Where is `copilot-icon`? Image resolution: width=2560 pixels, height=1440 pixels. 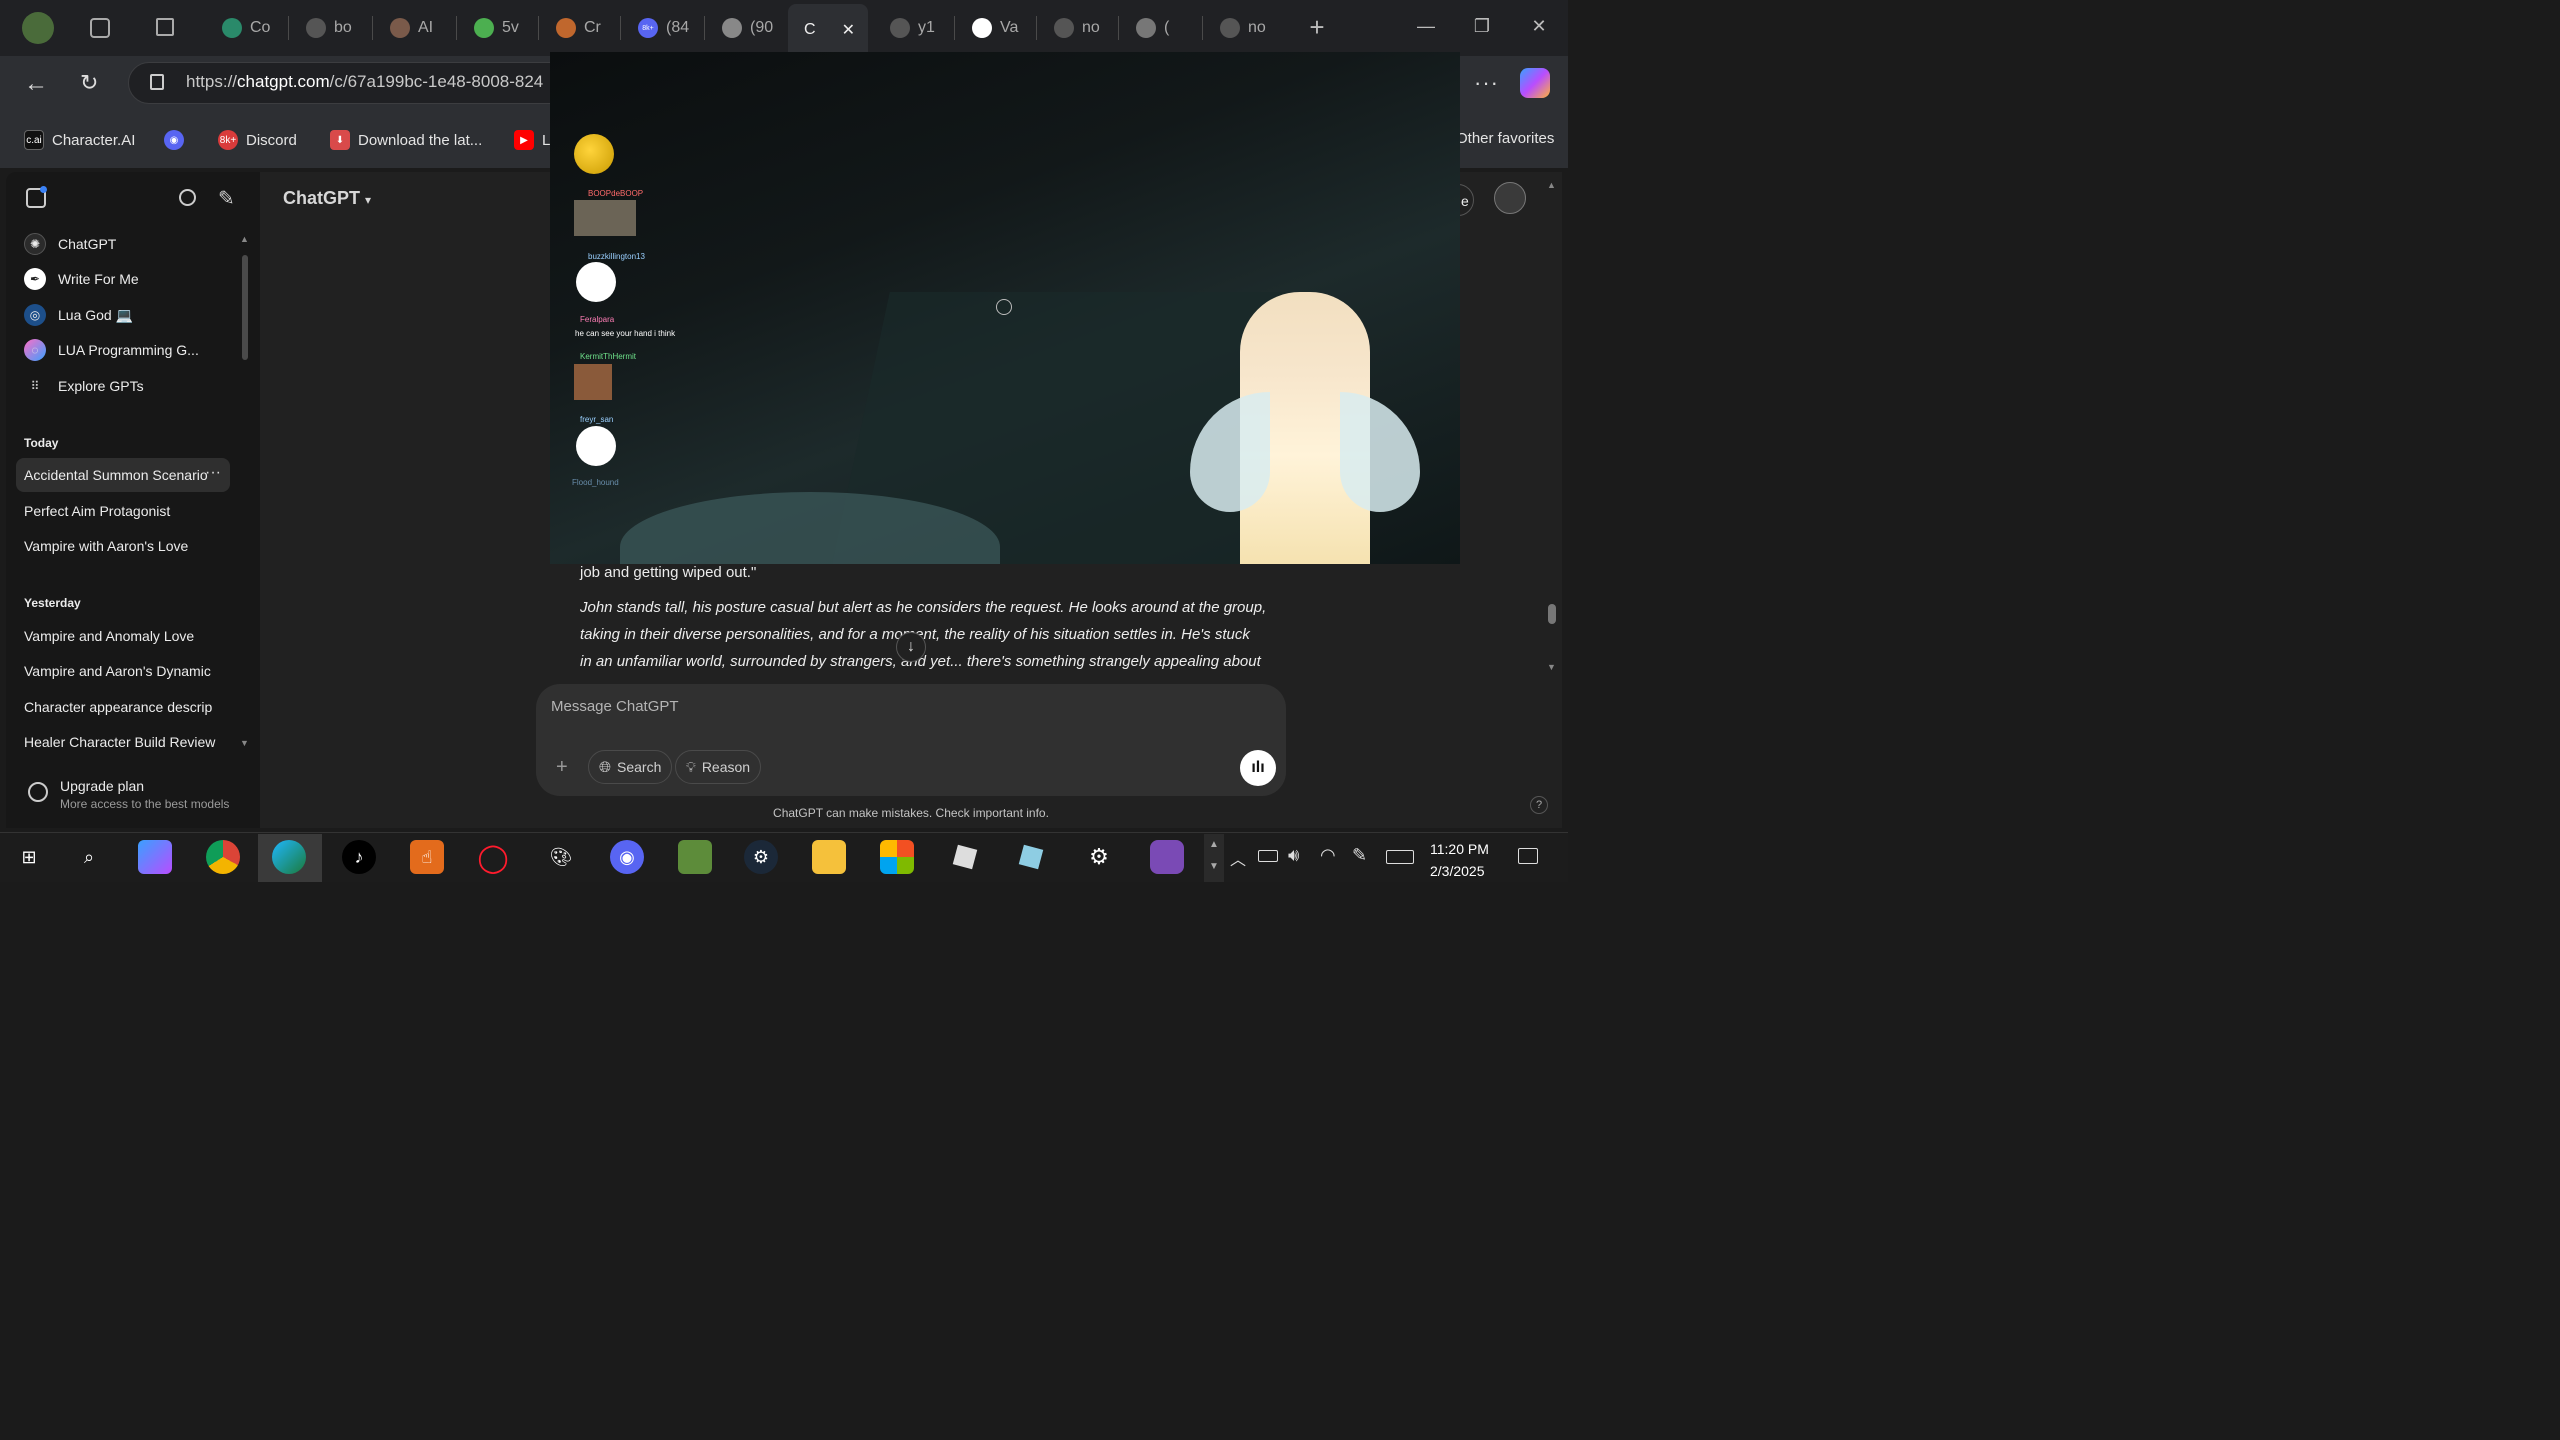 copilot-icon is located at coordinates (1535, 83).